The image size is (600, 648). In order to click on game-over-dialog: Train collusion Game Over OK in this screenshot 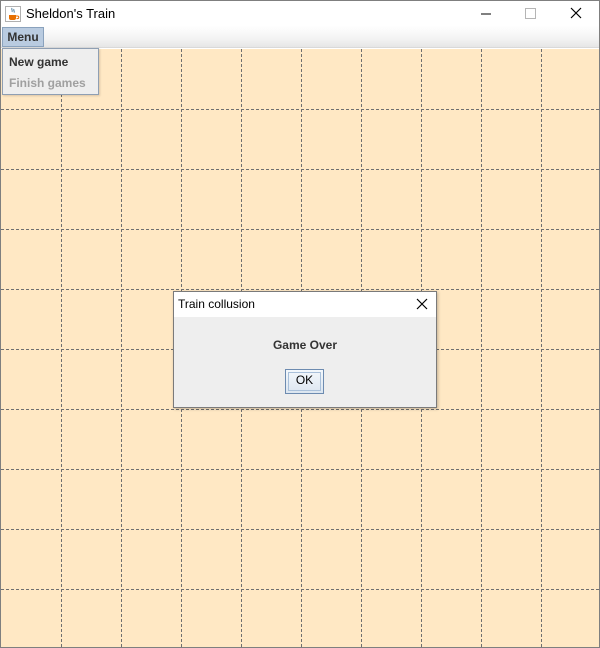, I will do `click(305, 349)`.